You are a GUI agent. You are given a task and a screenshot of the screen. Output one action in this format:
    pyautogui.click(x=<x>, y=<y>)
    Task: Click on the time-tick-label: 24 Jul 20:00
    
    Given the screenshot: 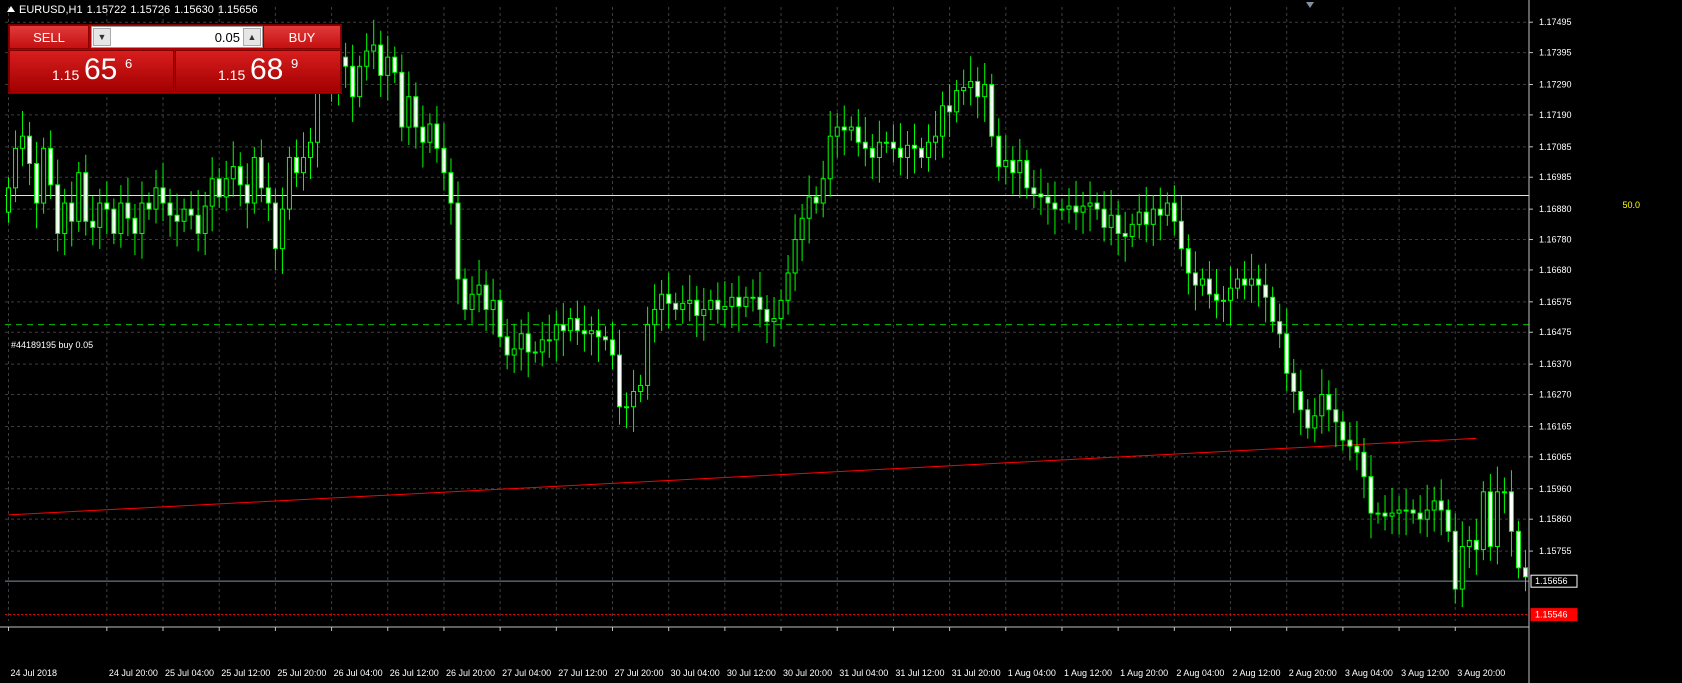 What is the action you would take?
    pyautogui.click(x=133, y=673)
    